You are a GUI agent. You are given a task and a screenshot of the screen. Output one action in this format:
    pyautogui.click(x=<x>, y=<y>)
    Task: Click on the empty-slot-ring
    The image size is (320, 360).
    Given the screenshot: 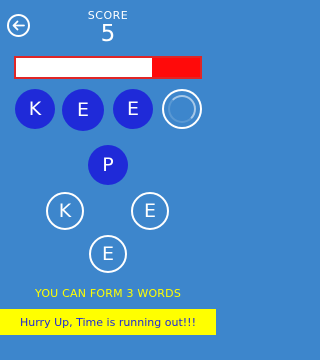 What is the action you would take?
    pyautogui.click(x=182, y=109)
    